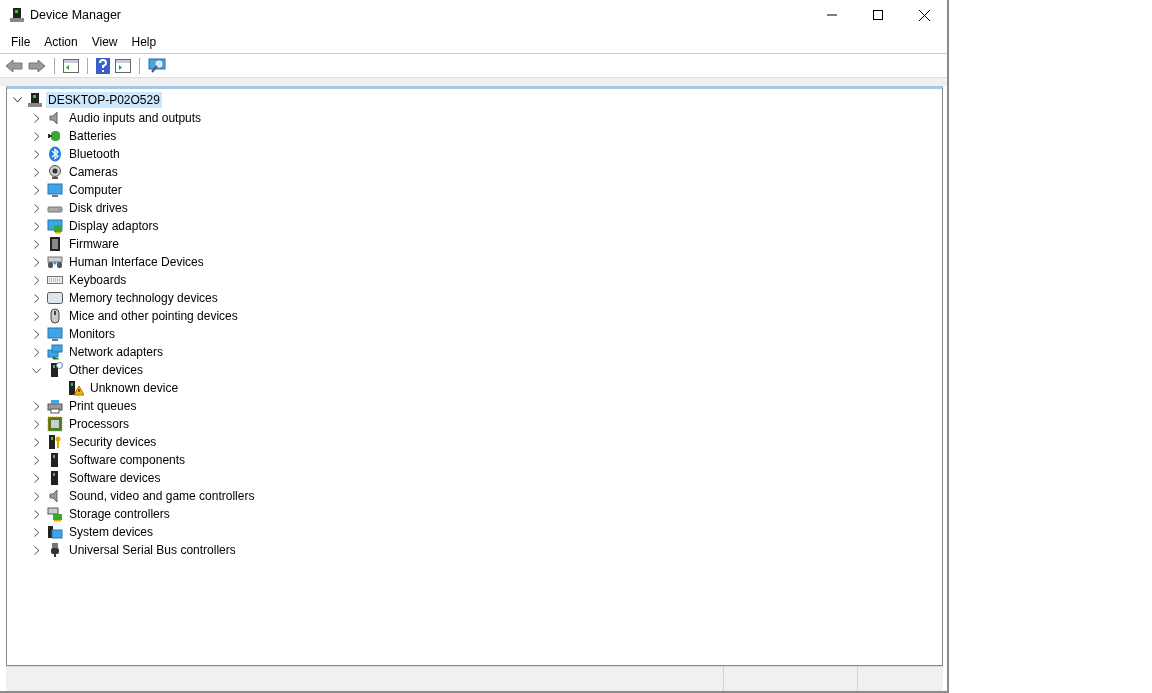  What do you see at coordinates (92, 334) in the screenshot?
I see `tree-item: Monitors` at bounding box center [92, 334].